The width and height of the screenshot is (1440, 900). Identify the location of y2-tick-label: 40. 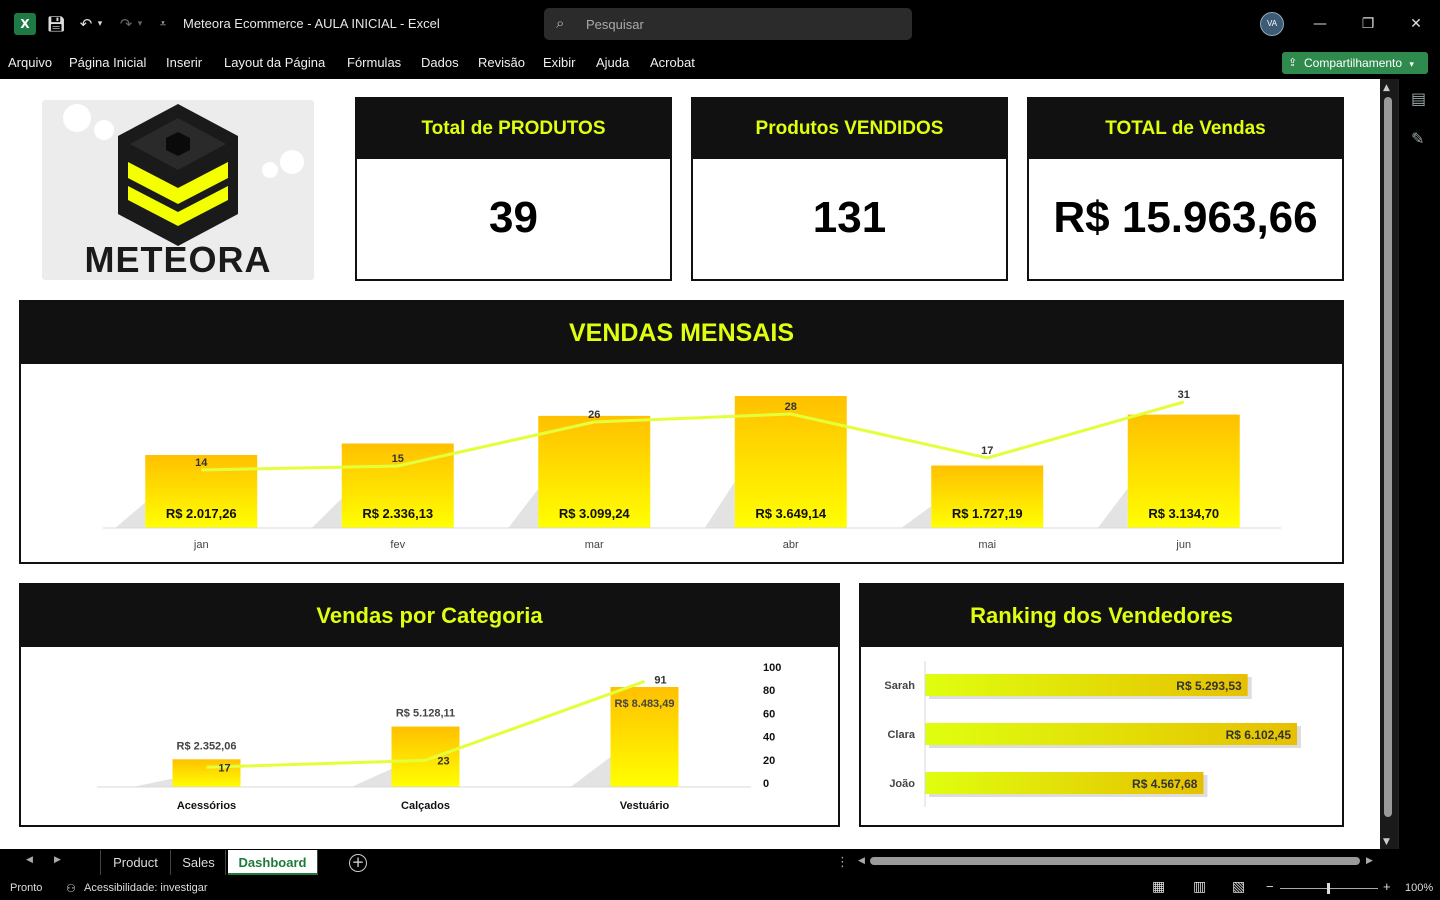
(769, 738).